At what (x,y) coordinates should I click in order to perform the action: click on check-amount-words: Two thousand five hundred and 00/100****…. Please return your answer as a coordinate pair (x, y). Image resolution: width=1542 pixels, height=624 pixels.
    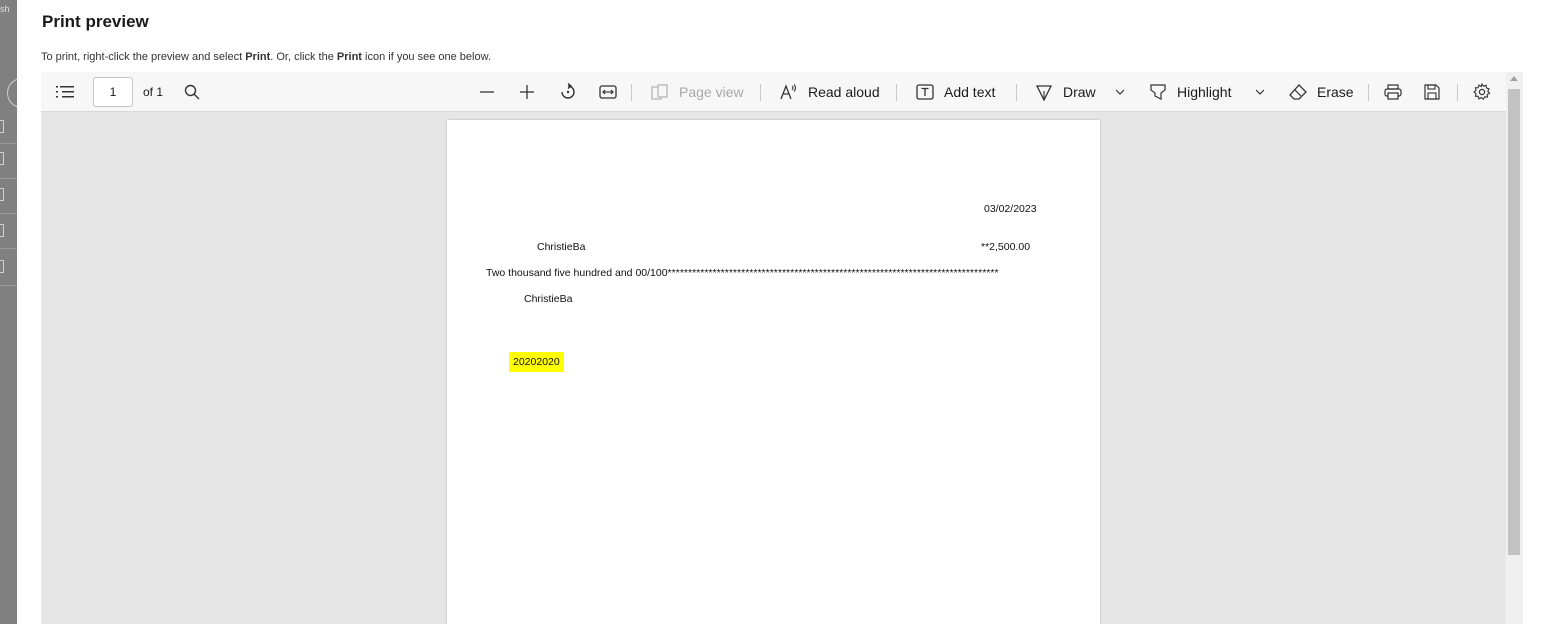
    Looking at the image, I should click on (742, 273).